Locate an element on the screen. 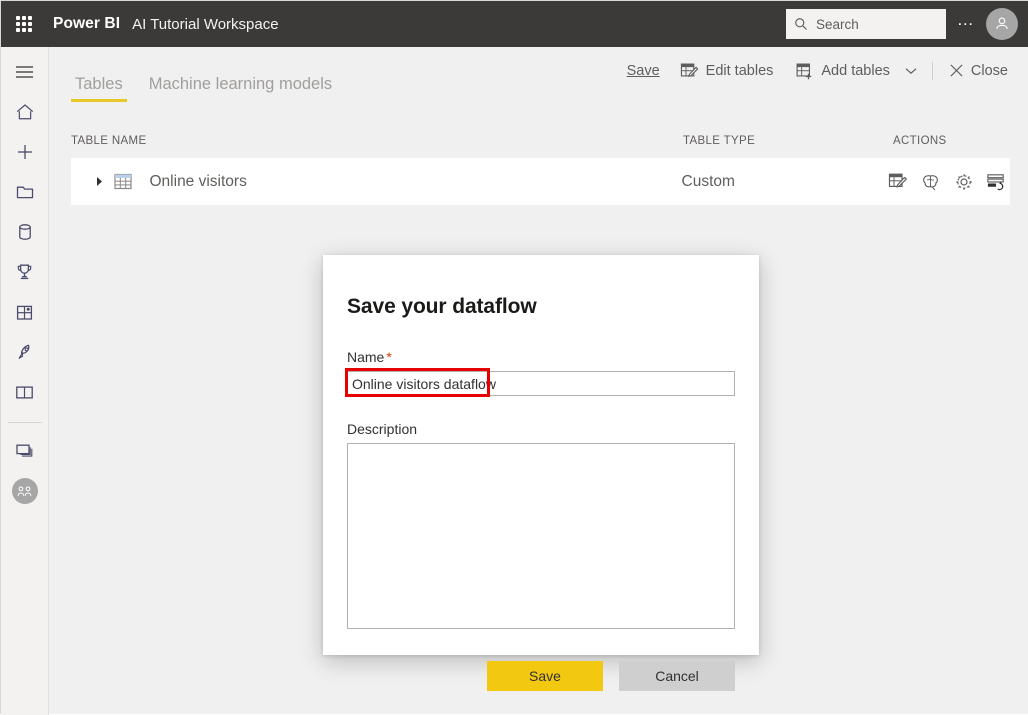 This screenshot has width=1028, height=715. sidebar-item-current-workspace is located at coordinates (25, 491).